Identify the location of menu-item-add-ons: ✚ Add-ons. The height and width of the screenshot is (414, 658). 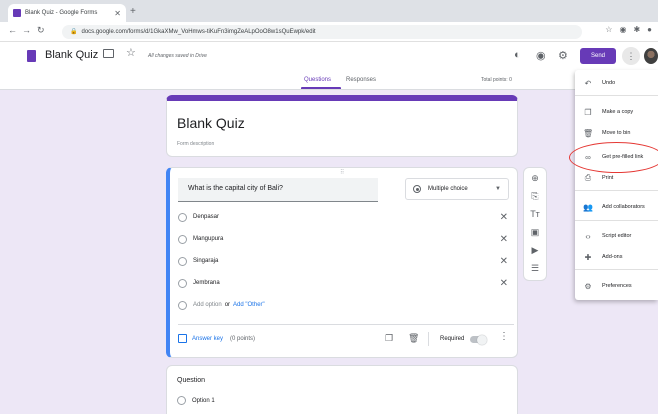
(616, 257).